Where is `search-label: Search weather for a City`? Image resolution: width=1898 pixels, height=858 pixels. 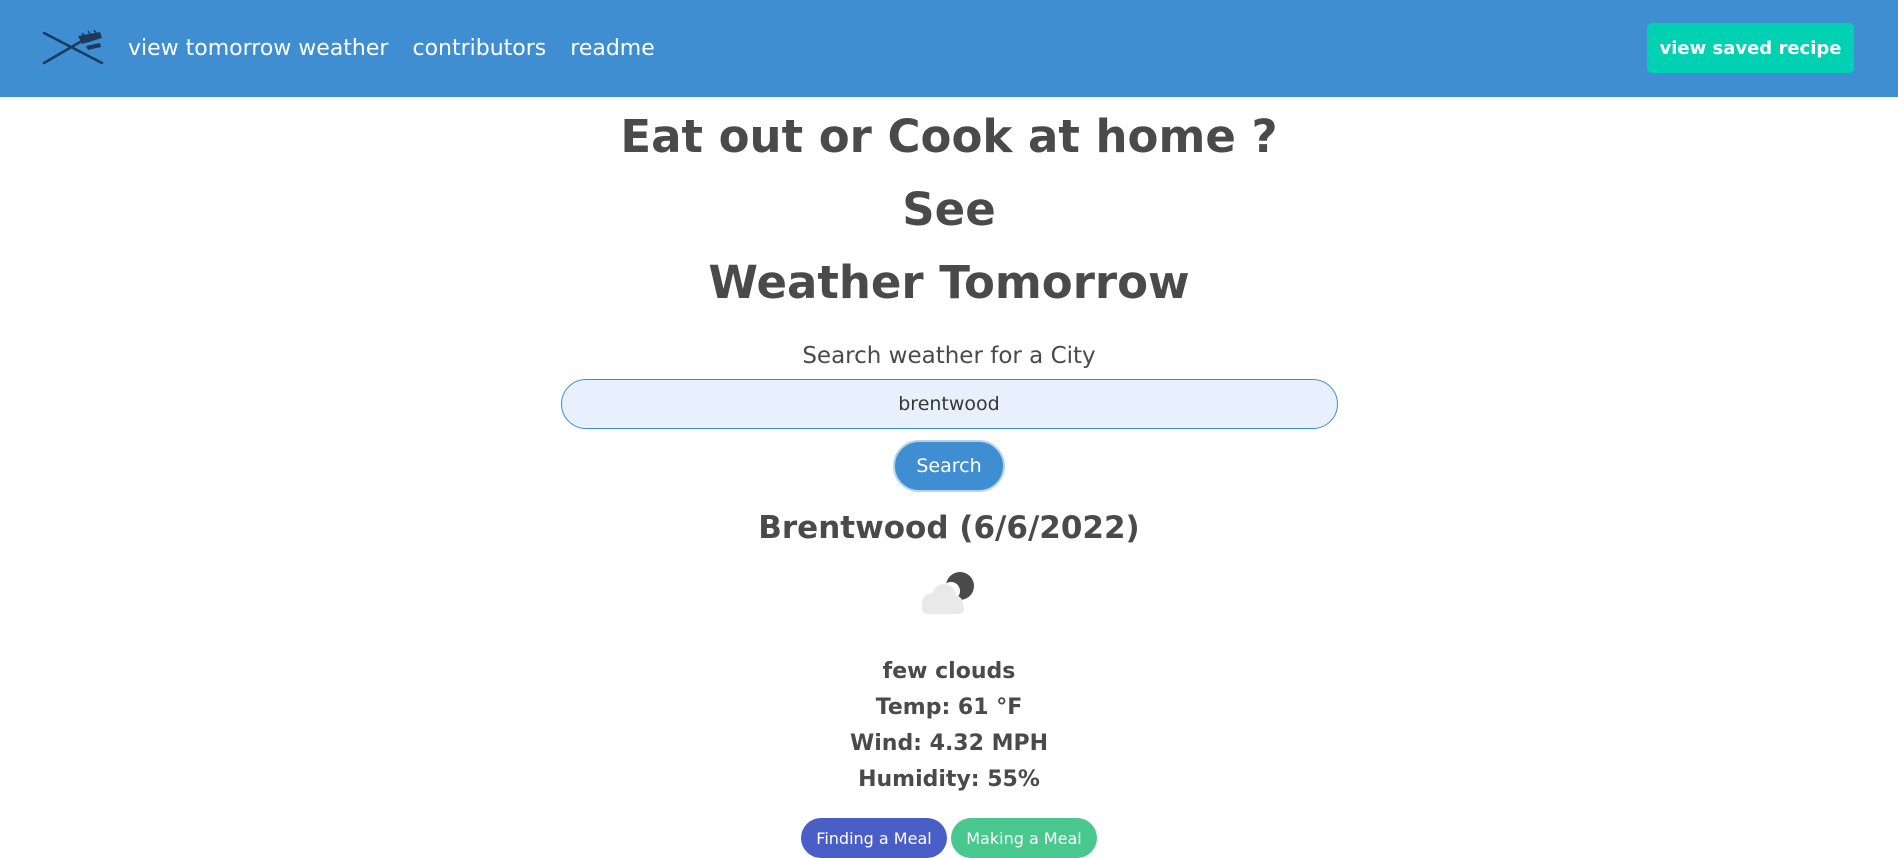
search-label: Search weather for a City is located at coordinates (949, 356).